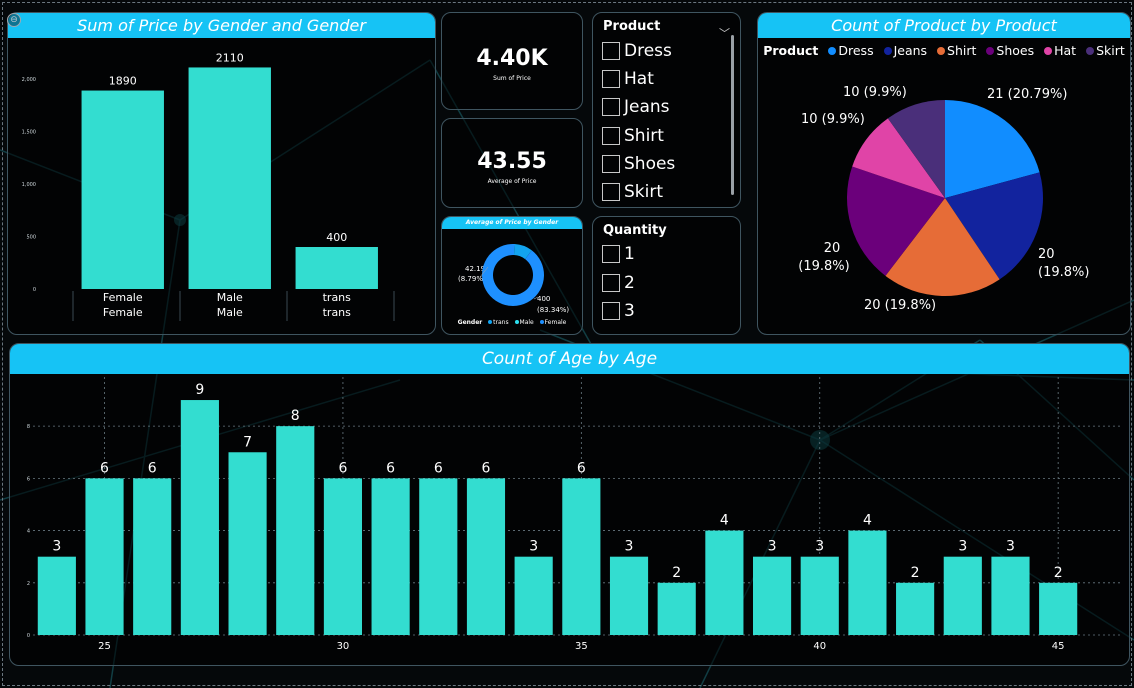 Image resolution: width=1134 pixels, height=688 pixels. Describe the element at coordinates (647, 107) in the screenshot. I see `slicer-item-label: Jeans` at that location.